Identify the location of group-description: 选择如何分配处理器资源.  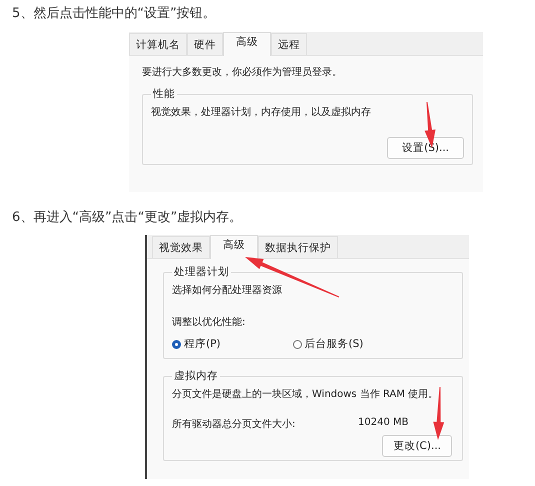
(227, 290).